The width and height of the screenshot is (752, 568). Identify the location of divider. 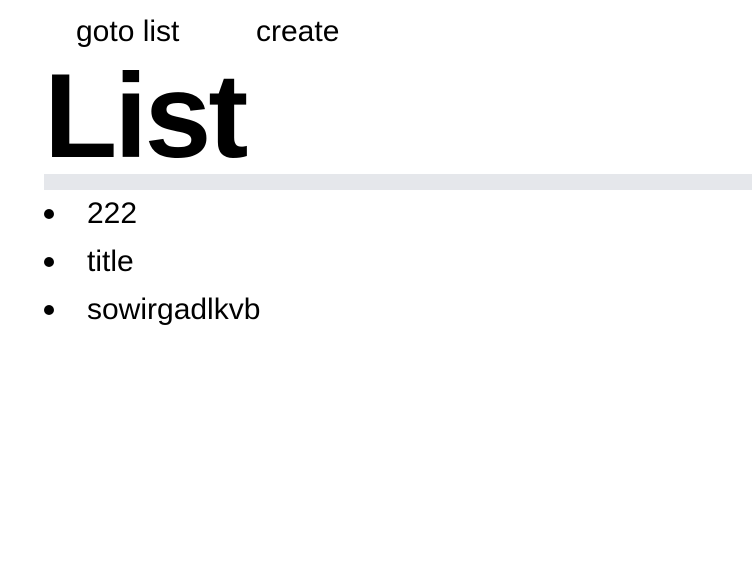
(398, 182).